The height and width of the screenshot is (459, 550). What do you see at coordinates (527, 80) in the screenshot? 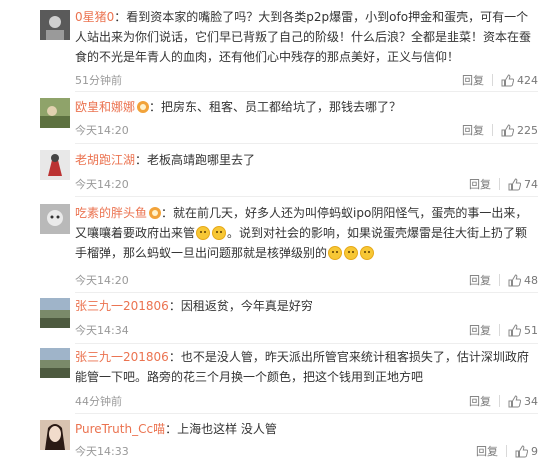
I see `like-count: 424` at bounding box center [527, 80].